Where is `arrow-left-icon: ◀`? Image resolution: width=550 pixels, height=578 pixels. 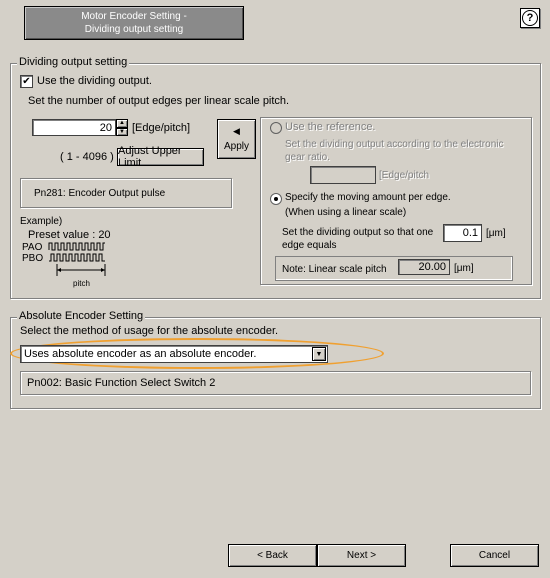
arrow-left-icon: ◀ is located at coordinates (236, 131).